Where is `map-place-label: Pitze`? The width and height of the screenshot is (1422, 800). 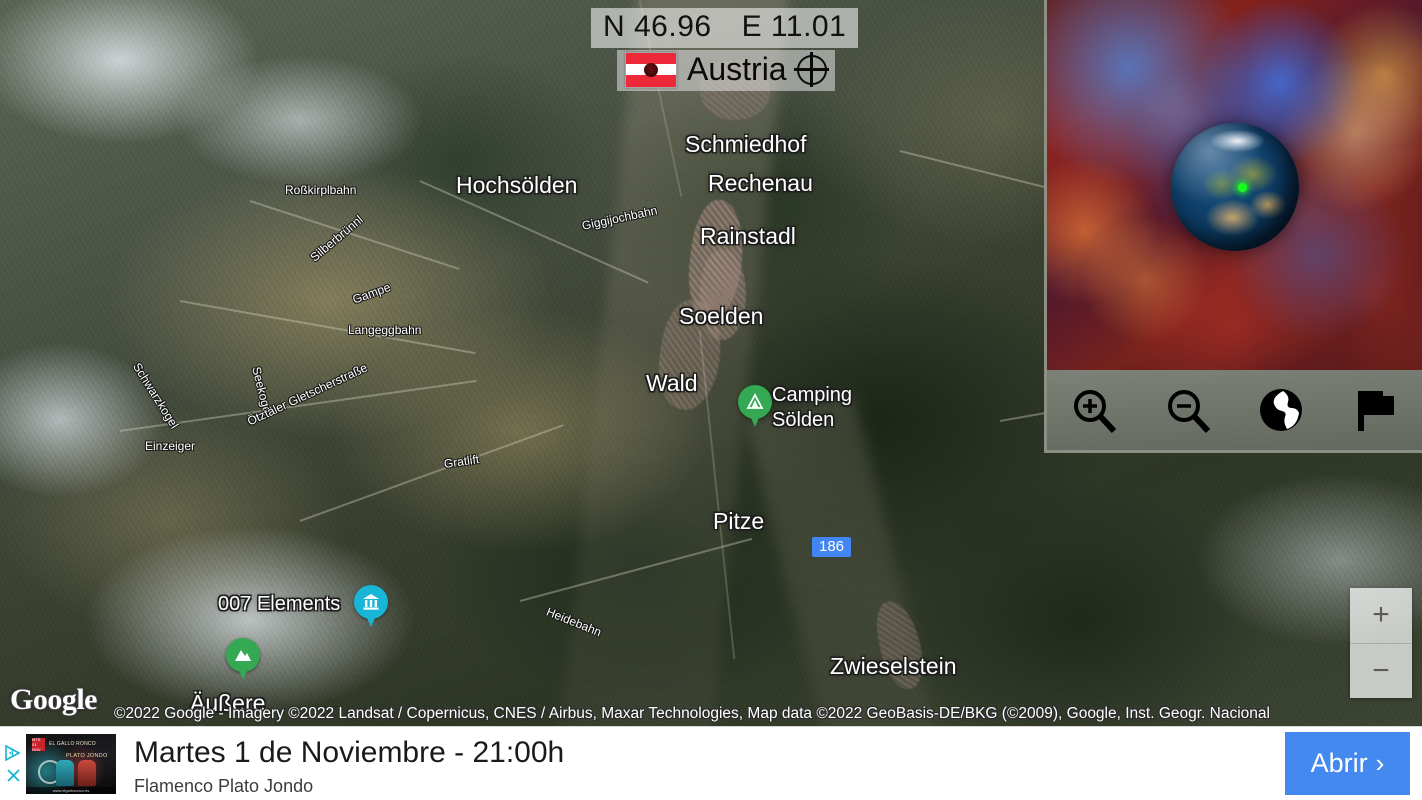 map-place-label: Pitze is located at coordinates (738, 521).